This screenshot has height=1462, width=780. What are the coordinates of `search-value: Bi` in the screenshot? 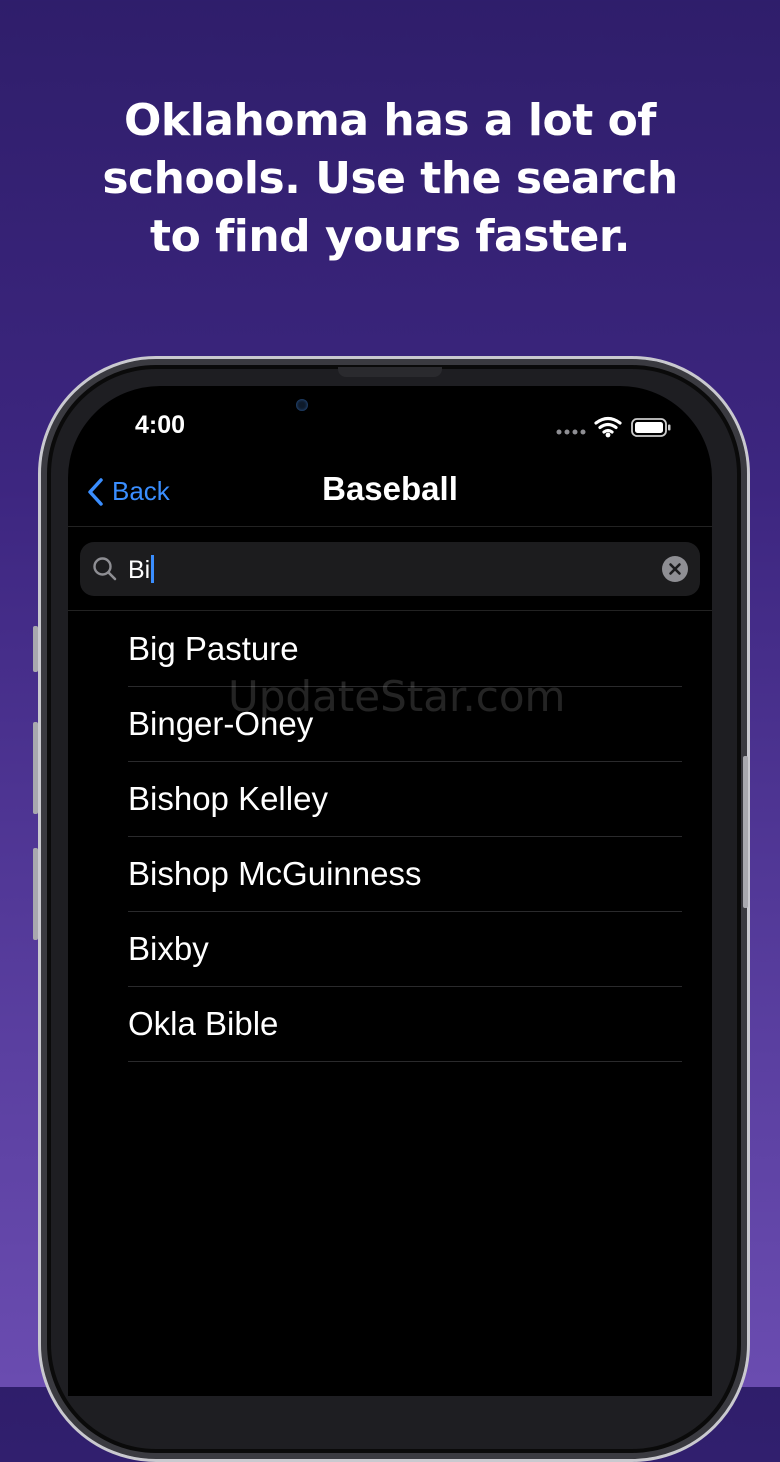 It's located at (139, 570).